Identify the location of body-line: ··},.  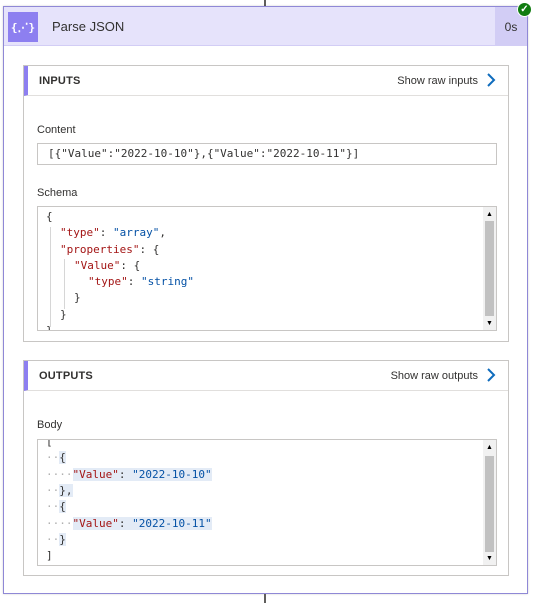
(59, 490).